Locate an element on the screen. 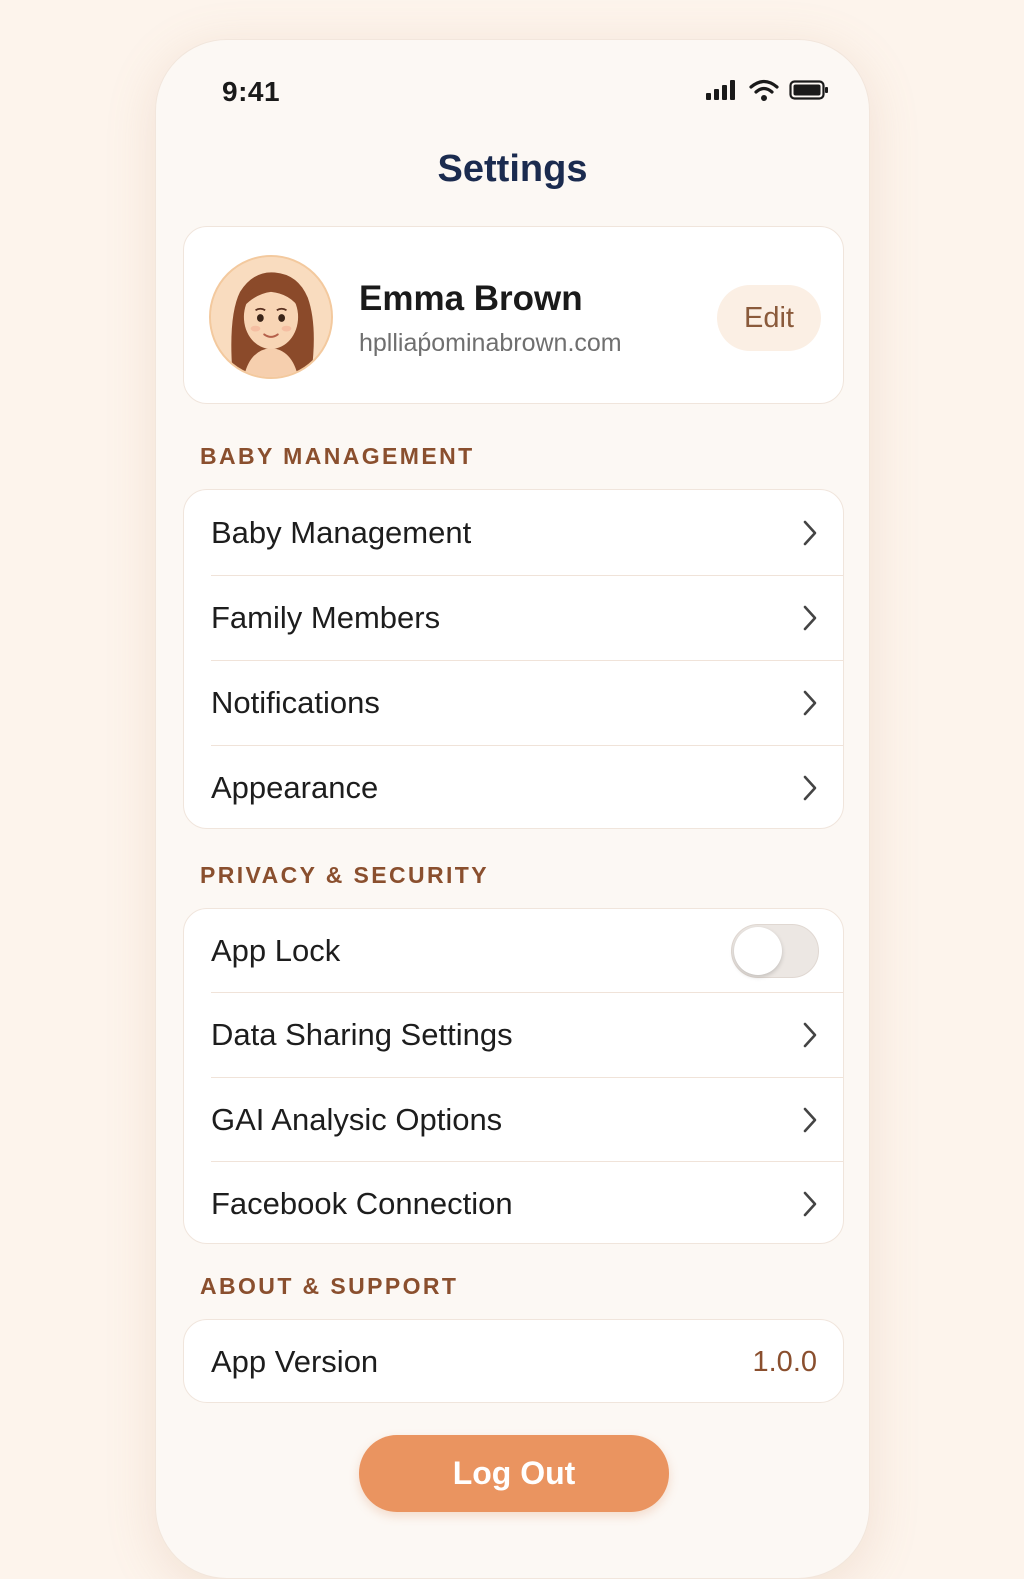  row-label: Baby Management is located at coordinates (341, 532).